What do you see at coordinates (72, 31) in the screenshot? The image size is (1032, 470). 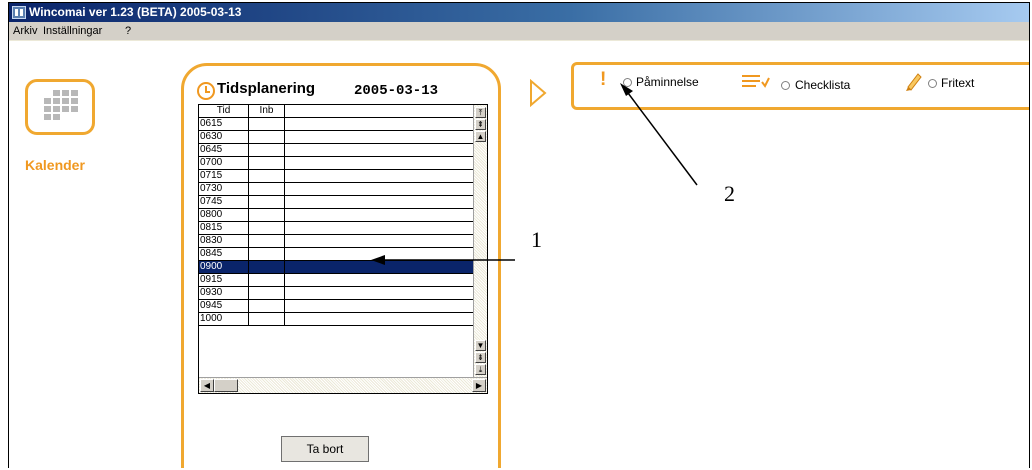 I see `menu-installningar: Inställningar` at bounding box center [72, 31].